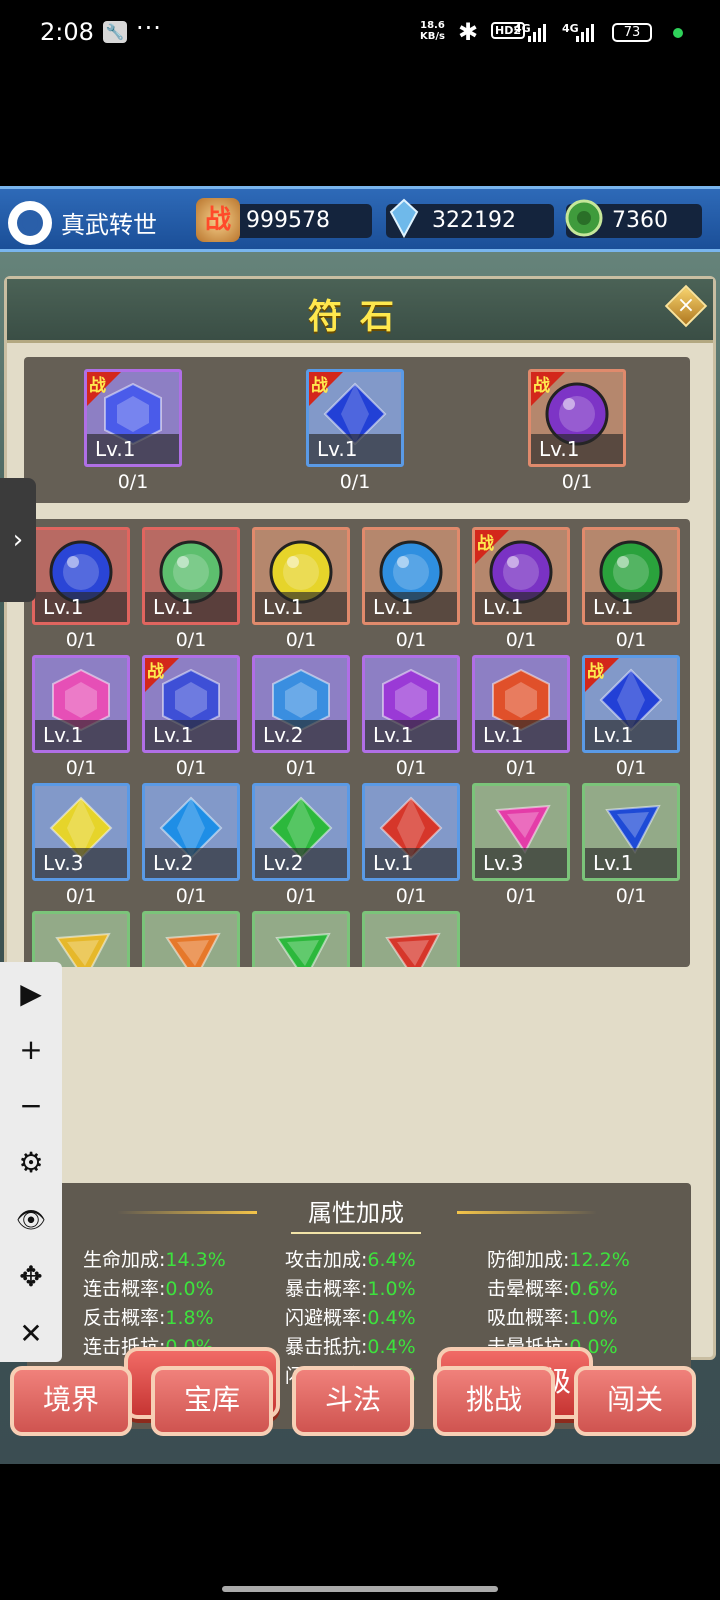 This screenshot has height=1600, width=720. I want to click on attribute-item: 防御加成:12.2%, so click(558, 1258).